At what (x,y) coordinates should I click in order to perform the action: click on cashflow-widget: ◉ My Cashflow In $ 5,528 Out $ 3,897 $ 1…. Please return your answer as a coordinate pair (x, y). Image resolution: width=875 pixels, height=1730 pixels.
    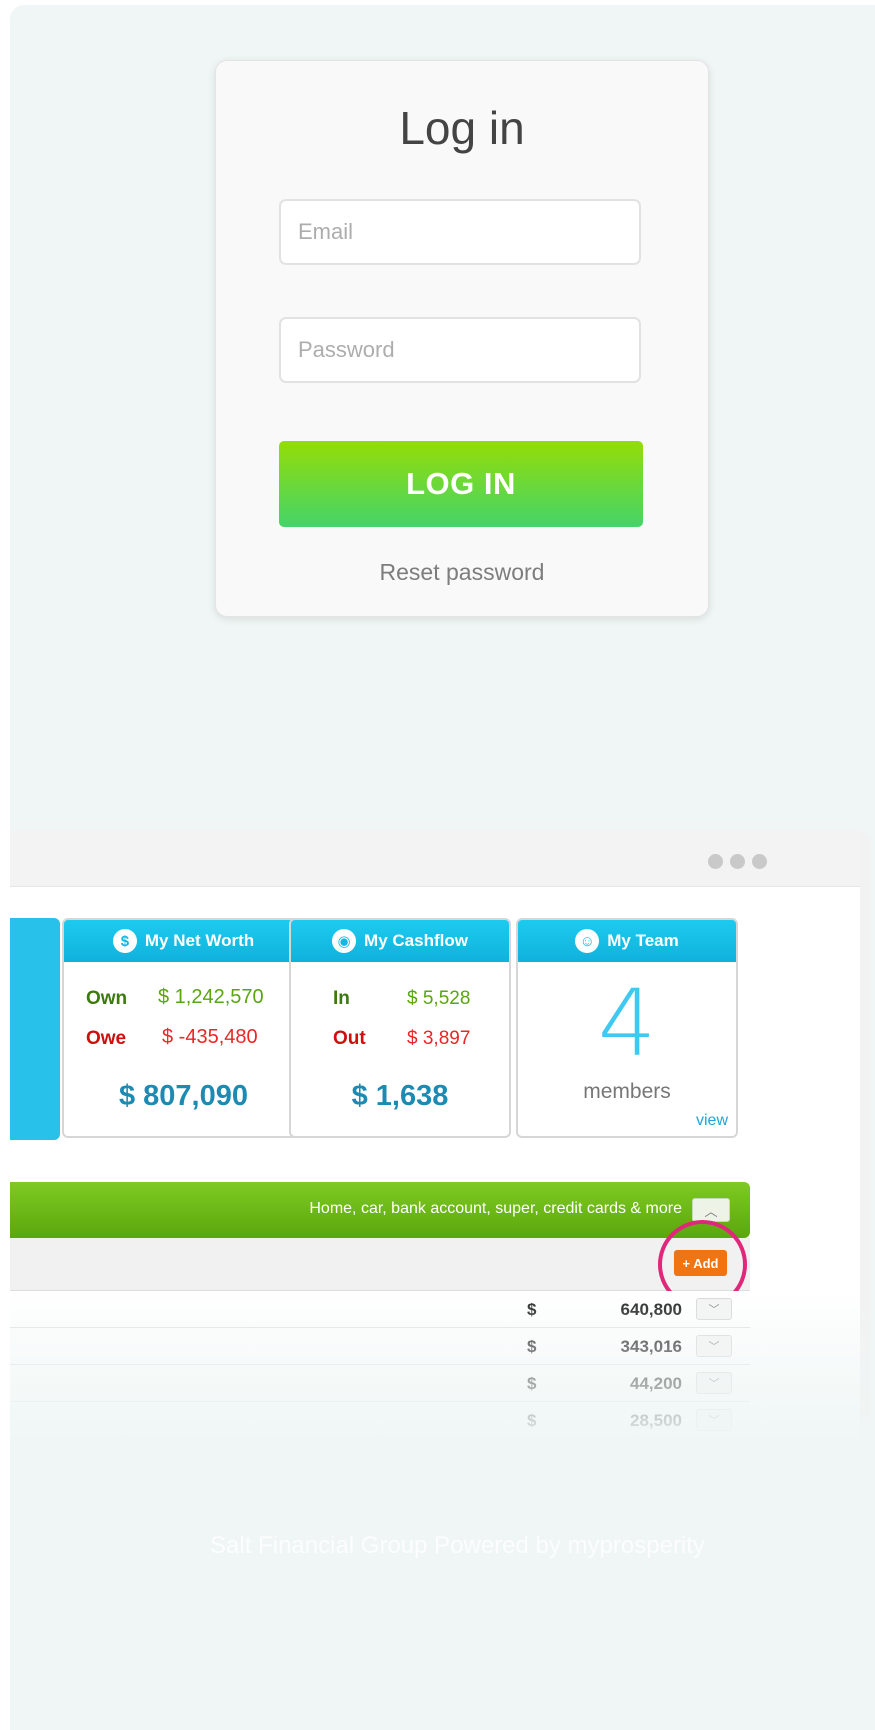
    Looking at the image, I should click on (400, 1028).